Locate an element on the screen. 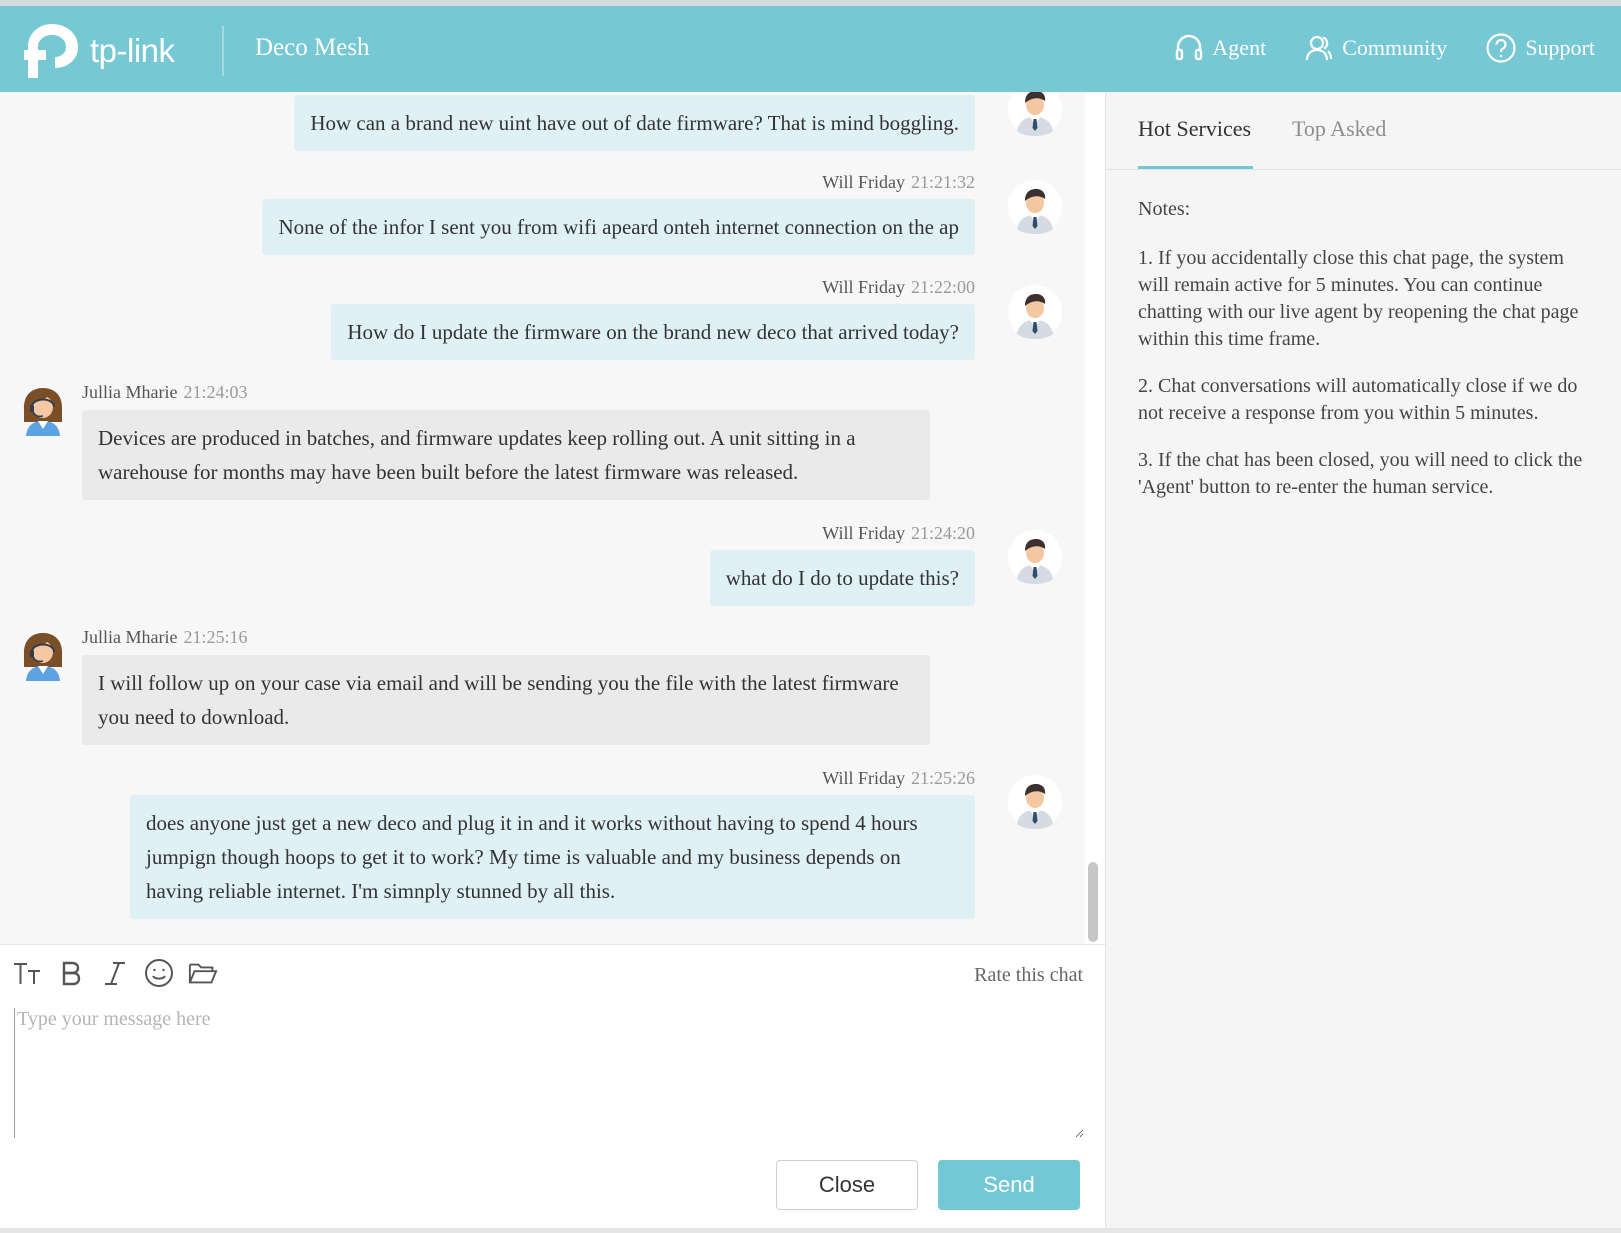 This screenshot has width=1621, height=1233. nav-community: Community is located at coordinates (1375, 48).